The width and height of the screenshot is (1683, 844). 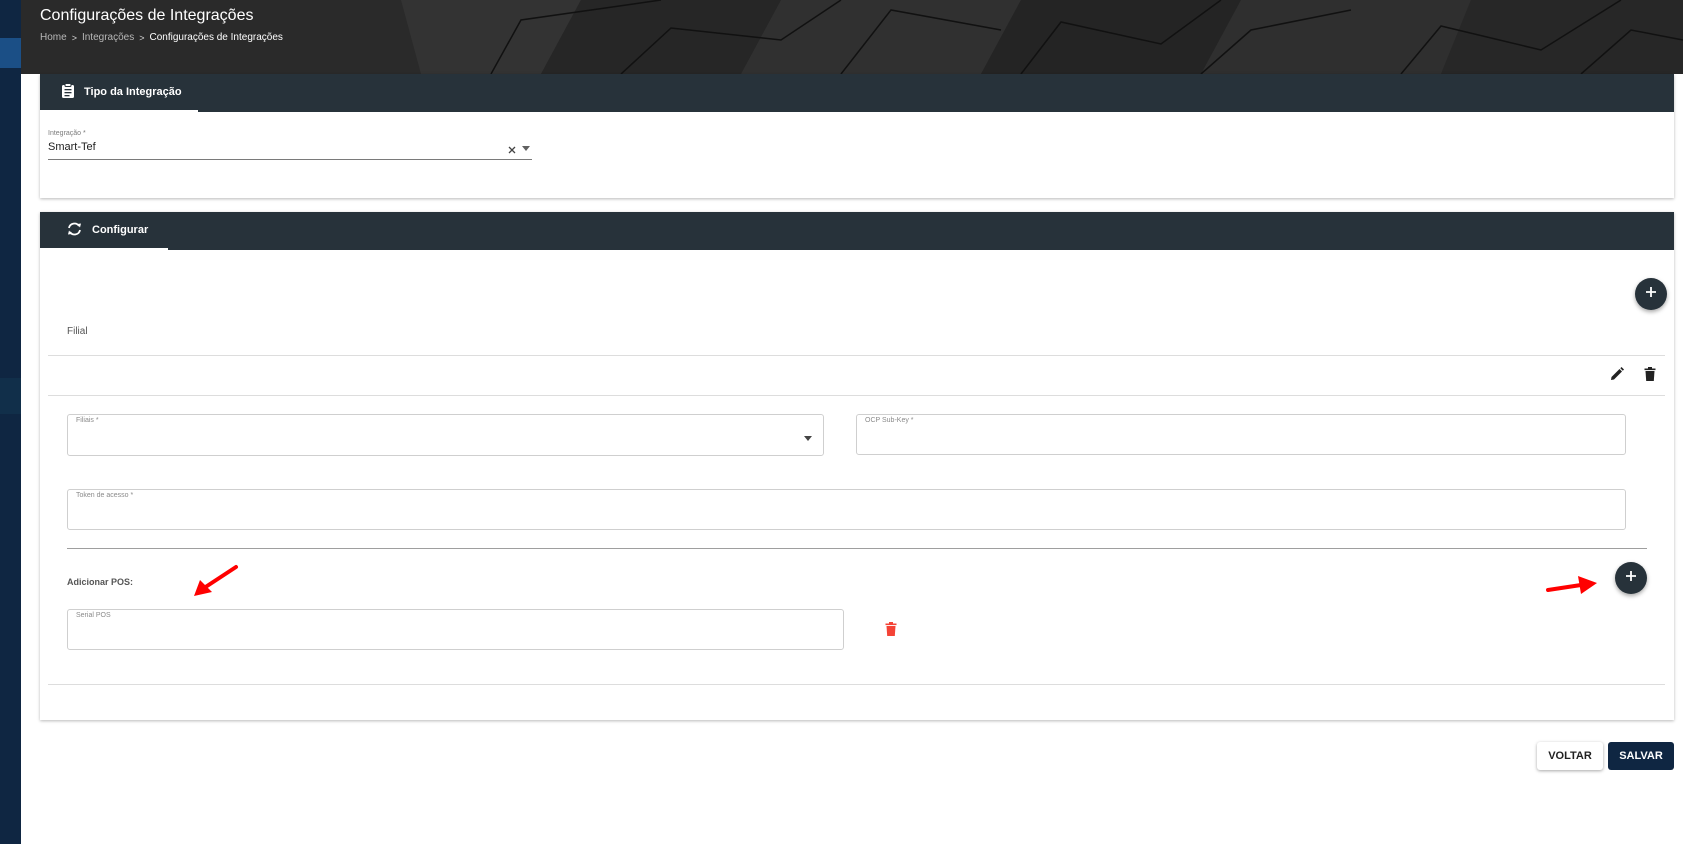 What do you see at coordinates (108, 37) in the screenshot?
I see `breadcrumb-integrations: Integrações` at bounding box center [108, 37].